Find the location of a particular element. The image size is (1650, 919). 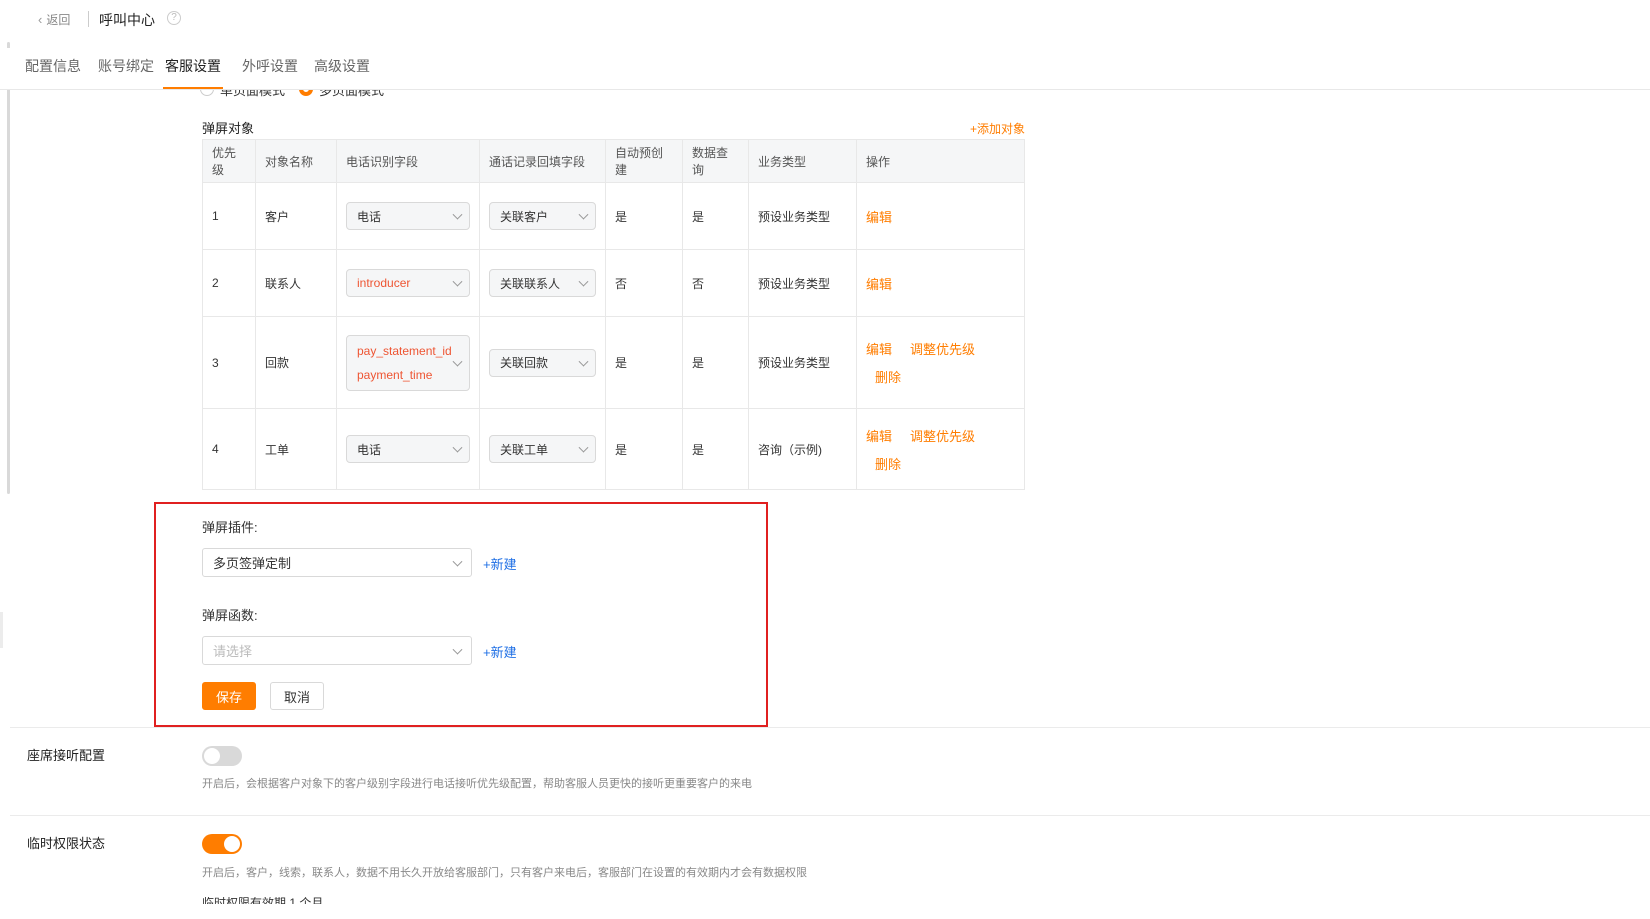

select-value: payment_time is located at coordinates (395, 374).